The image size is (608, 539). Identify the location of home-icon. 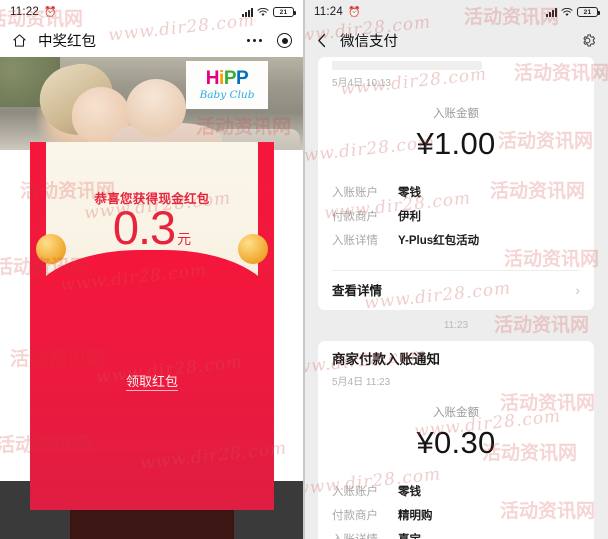
(19, 40).